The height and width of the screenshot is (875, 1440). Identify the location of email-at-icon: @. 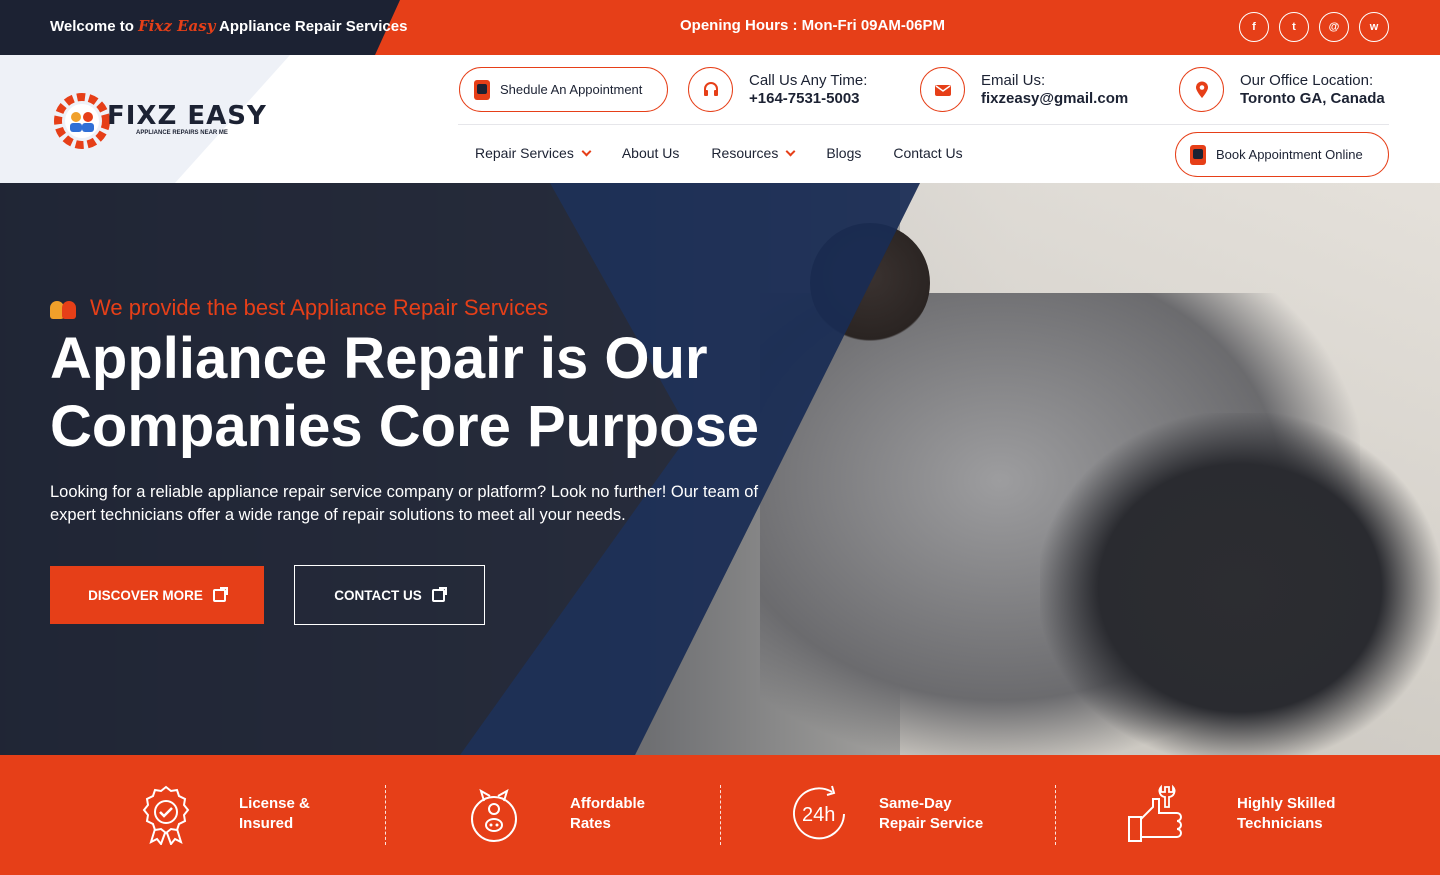
(1334, 27).